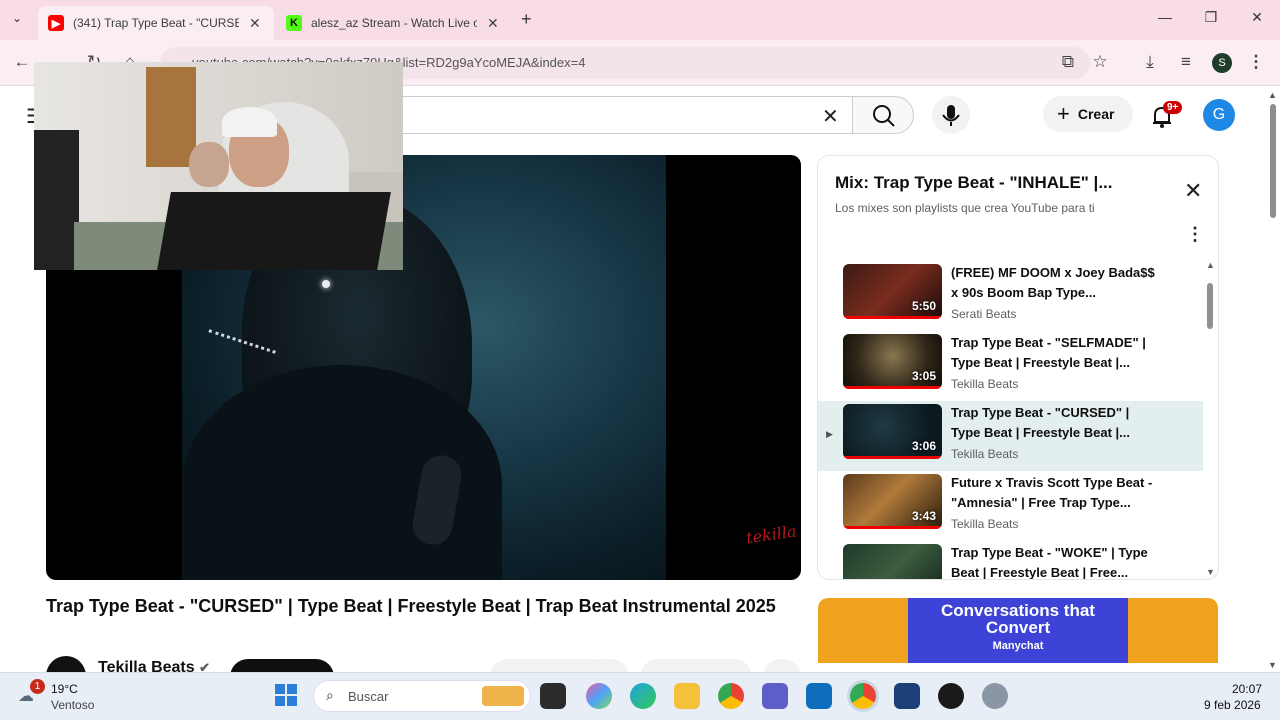  I want to click on taskbar-search-placeholder: Buscar, so click(368, 696).